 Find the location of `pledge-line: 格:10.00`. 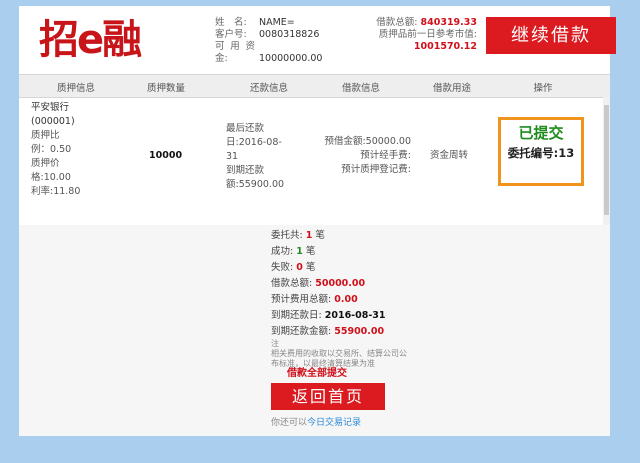

pledge-line: 格:10.00 is located at coordinates (51, 177).